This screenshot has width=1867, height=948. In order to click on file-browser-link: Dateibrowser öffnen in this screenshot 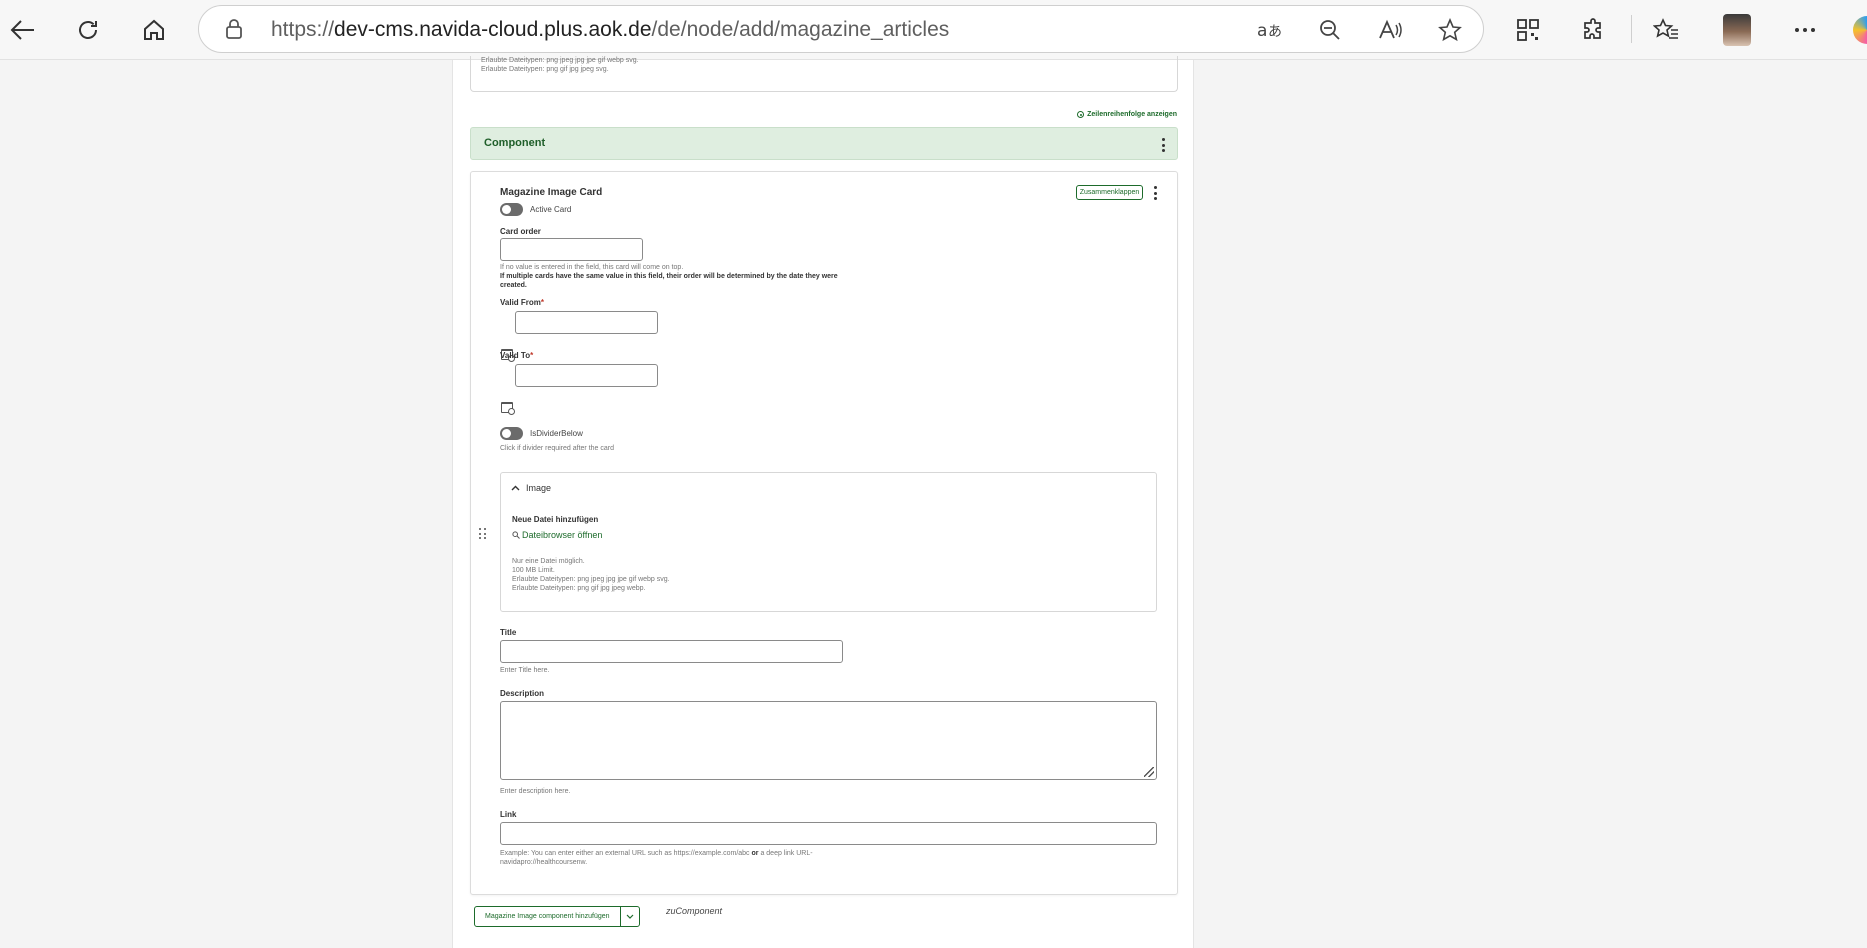, I will do `click(557, 535)`.